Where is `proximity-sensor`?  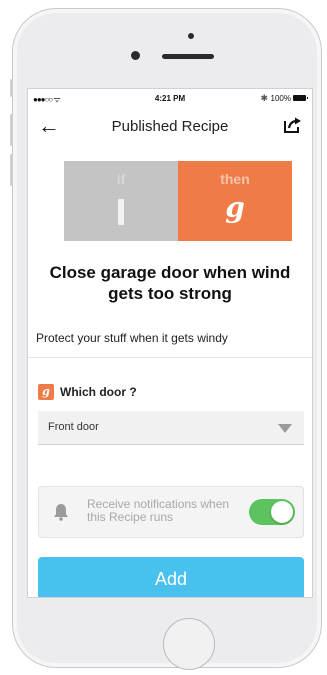
proximity-sensor is located at coordinates (191, 36).